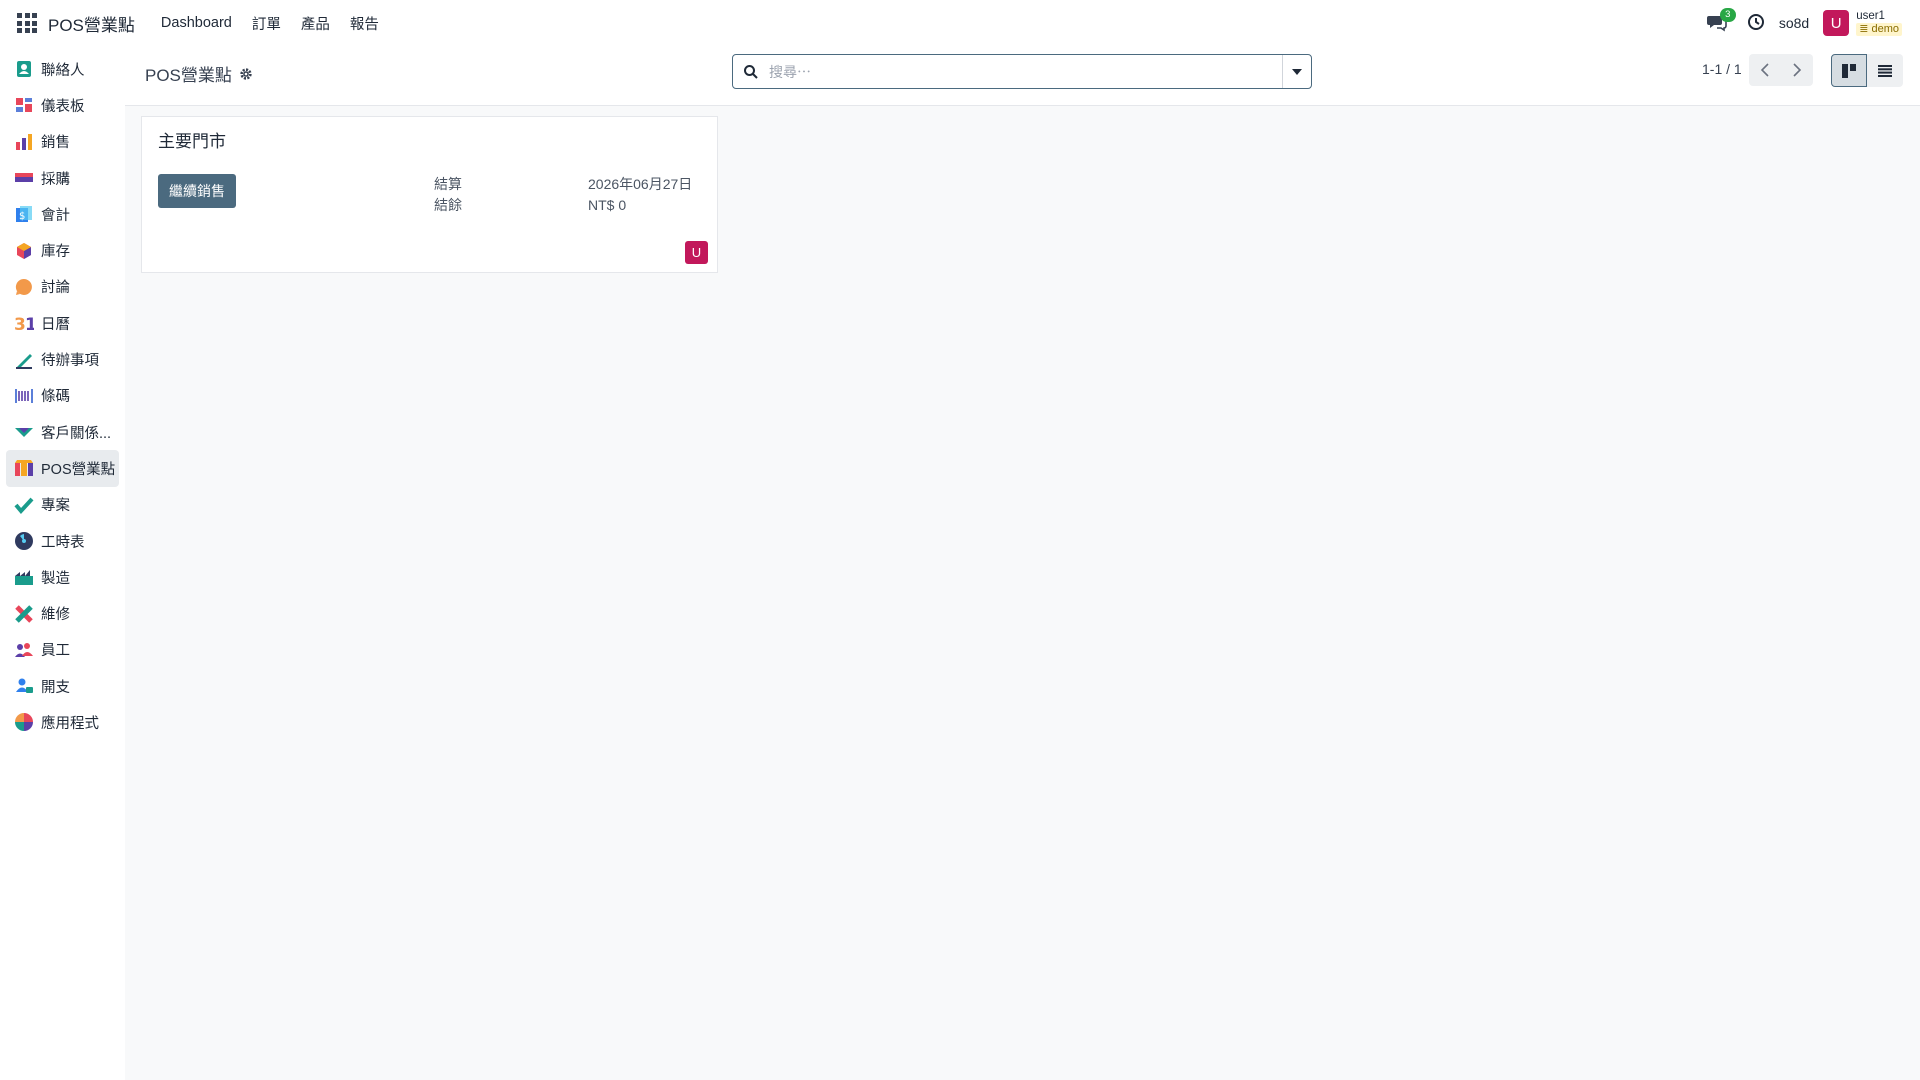 The image size is (1920, 1080). Describe the element at coordinates (55, 615) in the screenshot. I see `sidebar-item-label: 維修` at that location.